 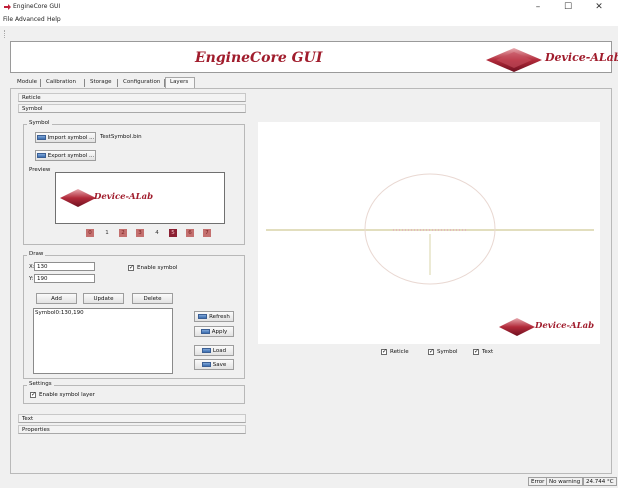 What do you see at coordinates (132, 418) in the screenshot?
I see `section-text: Text` at bounding box center [132, 418].